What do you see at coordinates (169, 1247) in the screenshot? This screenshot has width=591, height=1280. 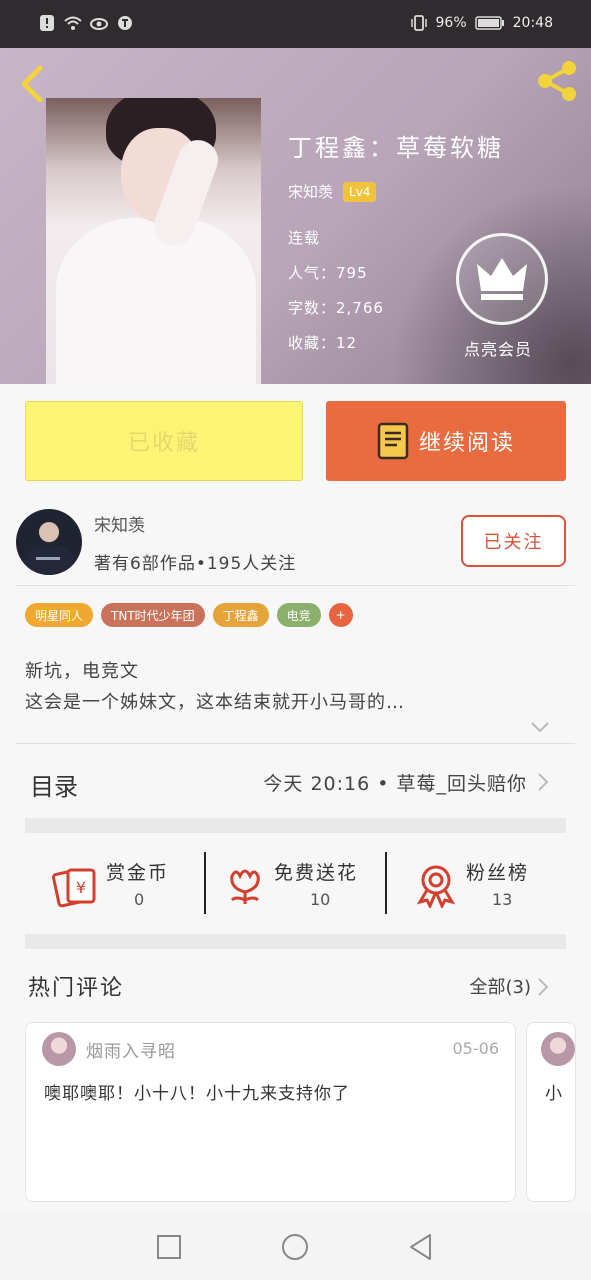 I see `recent-apps-icon` at bounding box center [169, 1247].